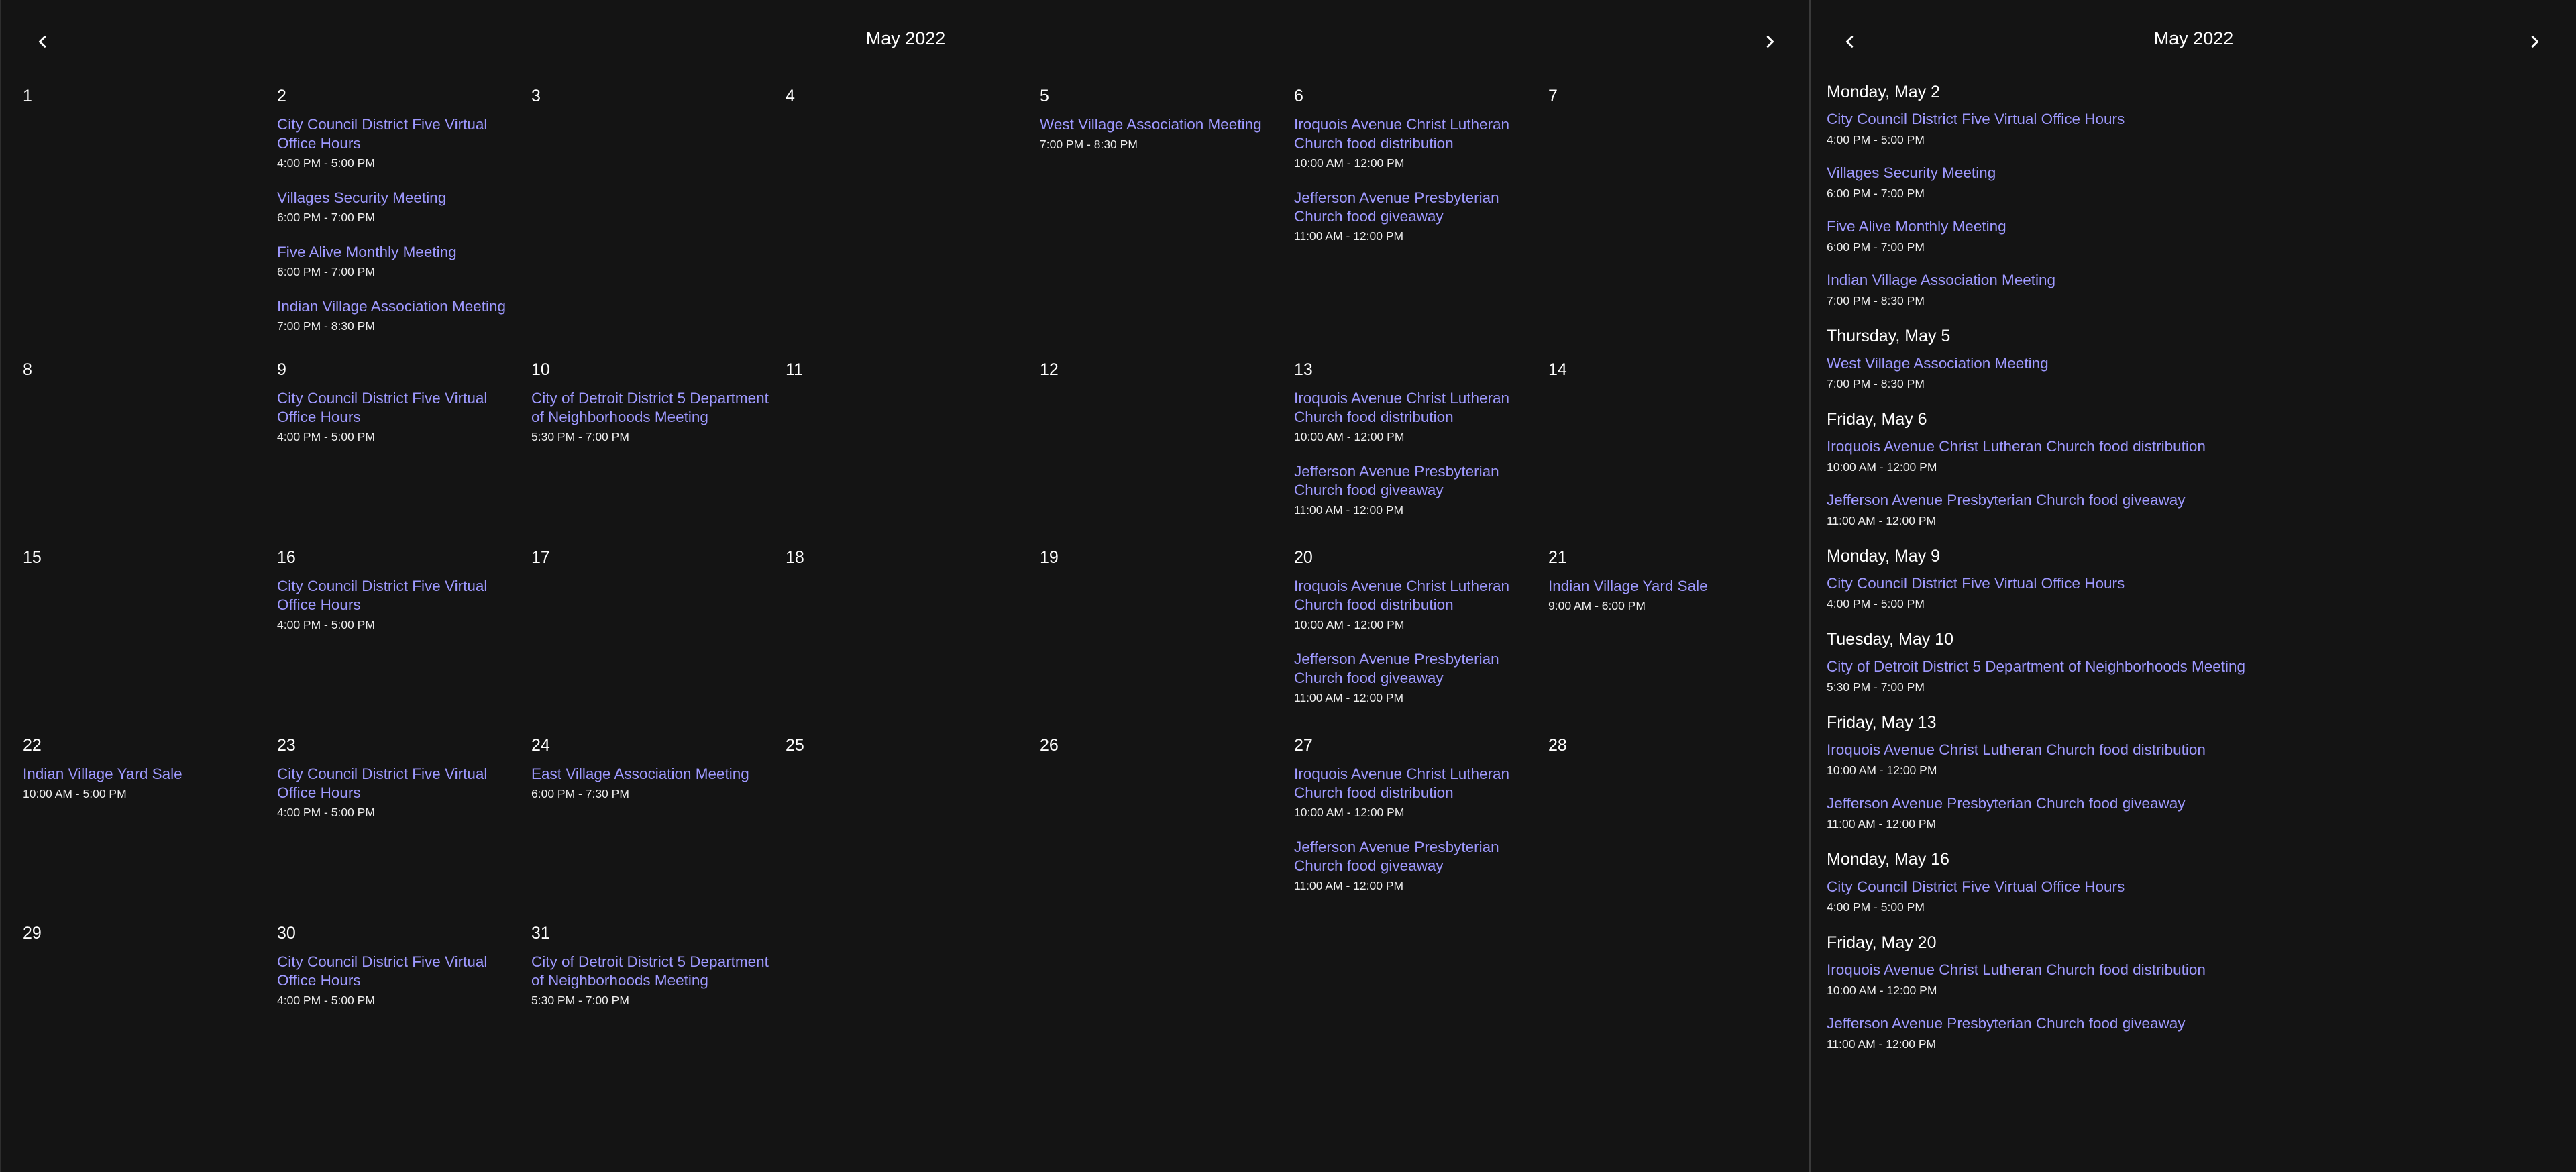 The width and height of the screenshot is (2576, 1172). Describe the element at coordinates (2192, 280) in the screenshot. I see `event-title-link: Indian Village Association Meeting` at that location.